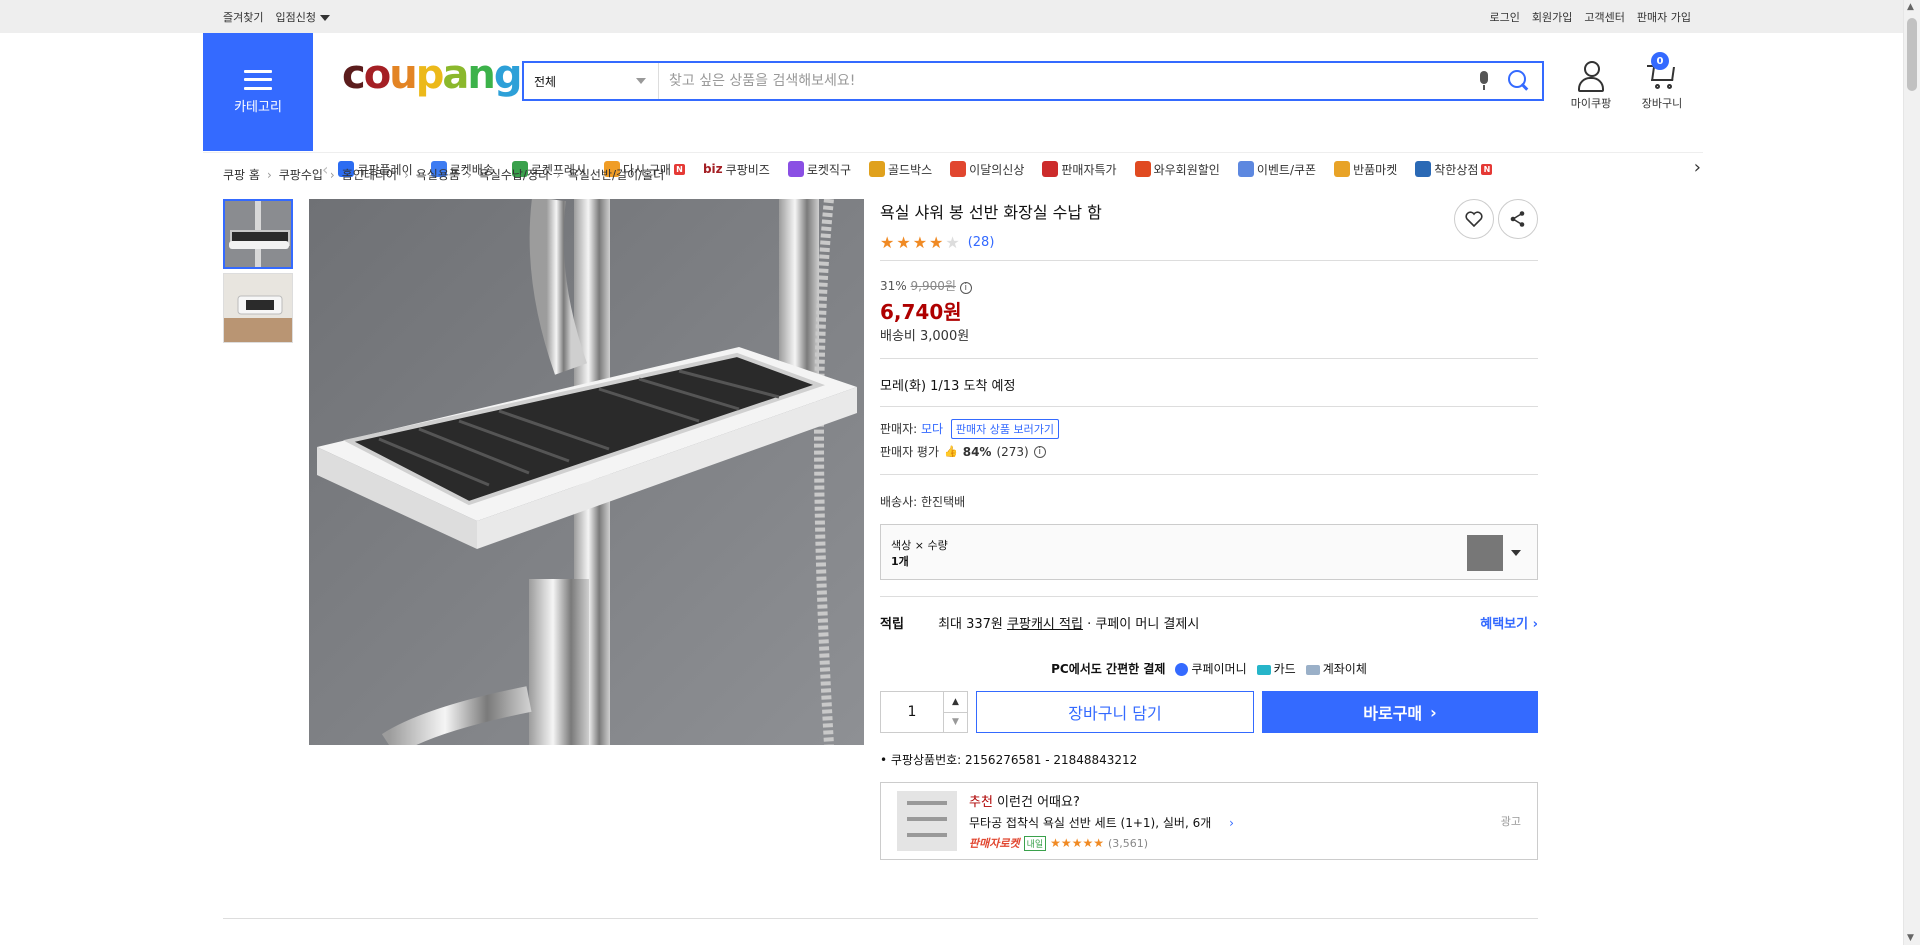 This screenshot has width=1920, height=945. What do you see at coordinates (1504, 624) in the screenshot?
I see `benefits-link-label: 혜택보기` at bounding box center [1504, 624].